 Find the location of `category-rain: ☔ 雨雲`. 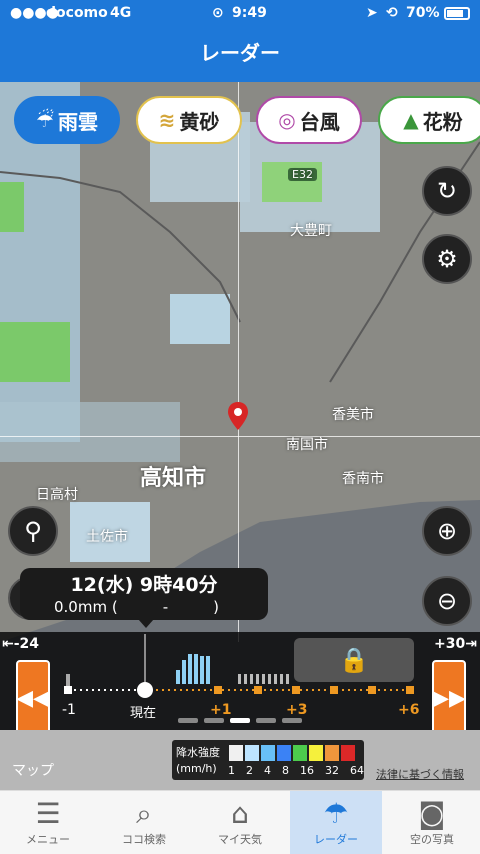

category-rain: ☔ 雨雲 is located at coordinates (67, 120).